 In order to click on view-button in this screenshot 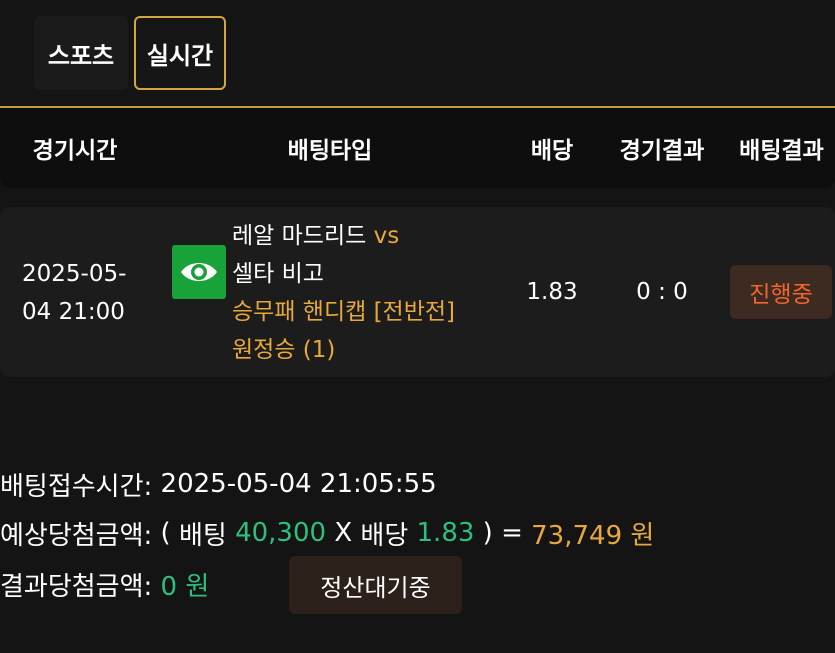, I will do `click(199, 272)`.